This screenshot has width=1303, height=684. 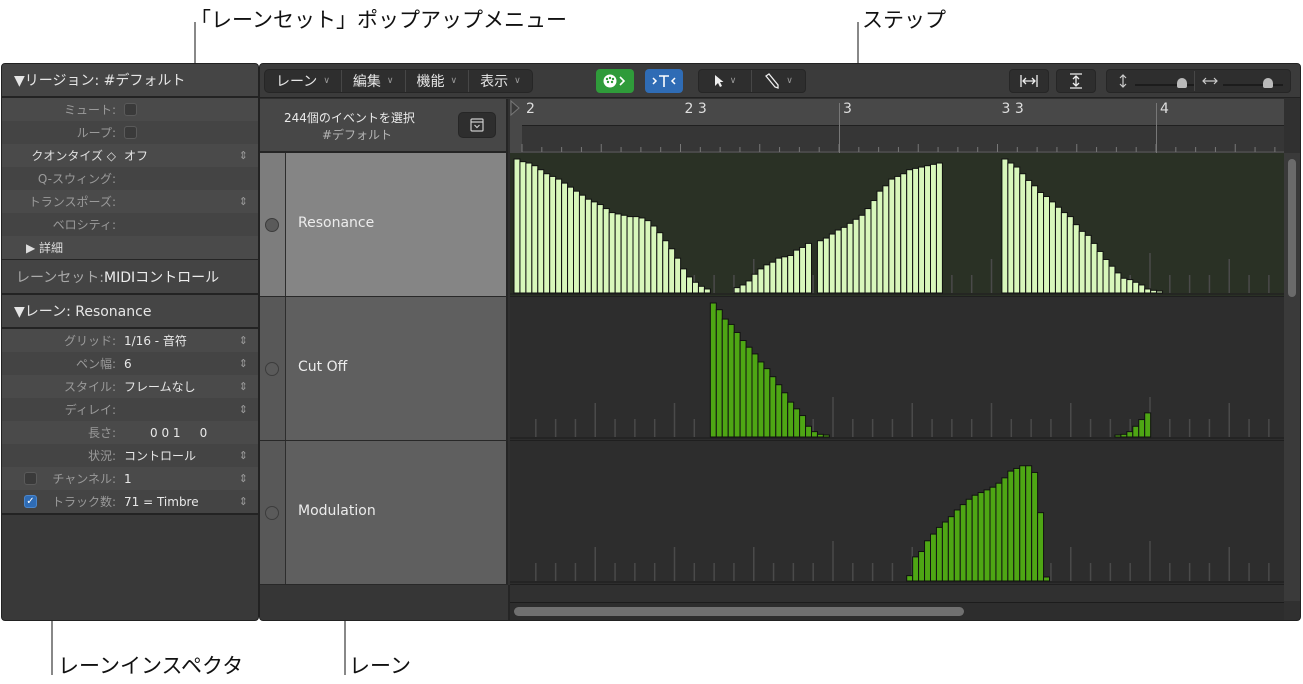 What do you see at coordinates (30, 501) in the screenshot?
I see `enable-checkbox: ✓` at bounding box center [30, 501].